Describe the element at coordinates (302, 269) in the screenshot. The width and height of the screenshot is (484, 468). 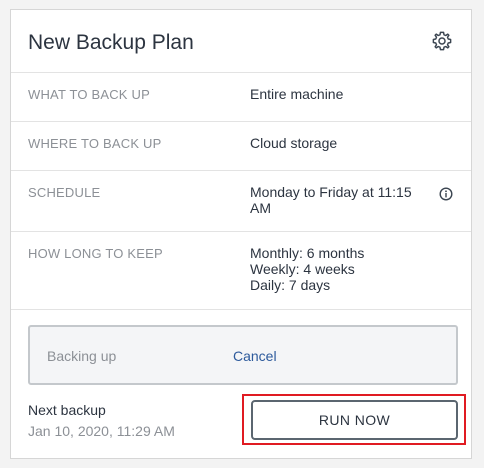
I see `detail-value-line: Weekly: 4 weeks` at that location.